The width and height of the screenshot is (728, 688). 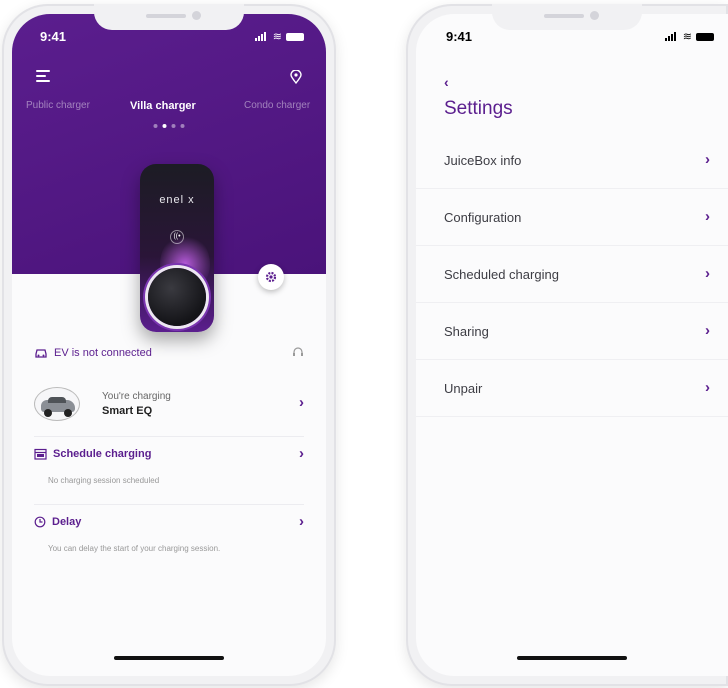 I want to click on vehicle-name: Smart EQ, so click(x=127, y=411).